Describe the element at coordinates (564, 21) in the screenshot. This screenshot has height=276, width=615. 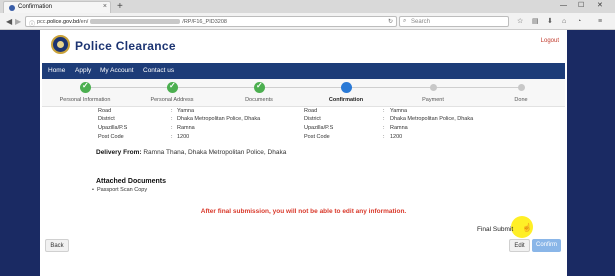
I see `home-icon: ⌂` at that location.